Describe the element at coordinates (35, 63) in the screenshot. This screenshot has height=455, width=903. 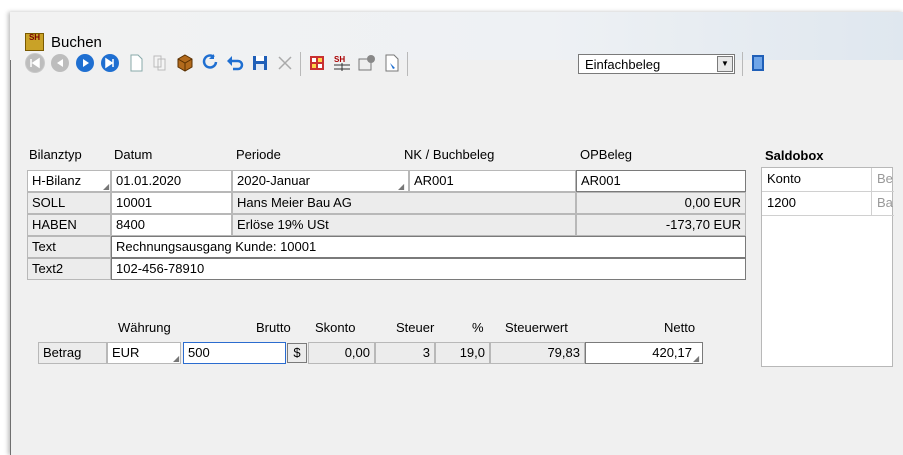
I see `first-record-icon` at that location.